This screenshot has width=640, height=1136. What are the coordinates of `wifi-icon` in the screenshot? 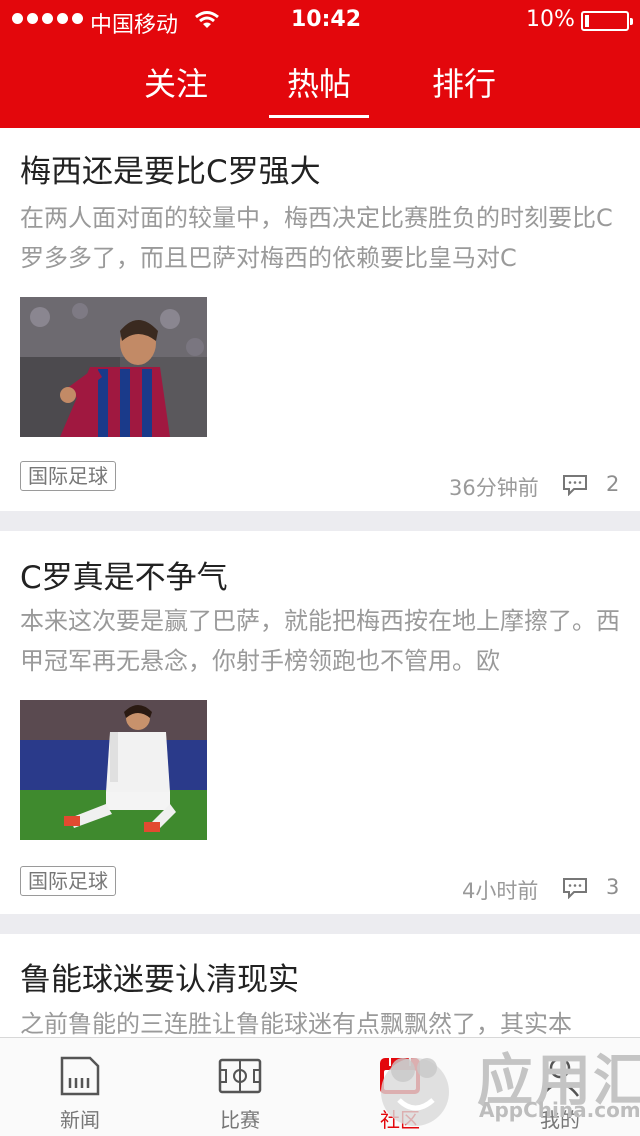 It's located at (207, 19).